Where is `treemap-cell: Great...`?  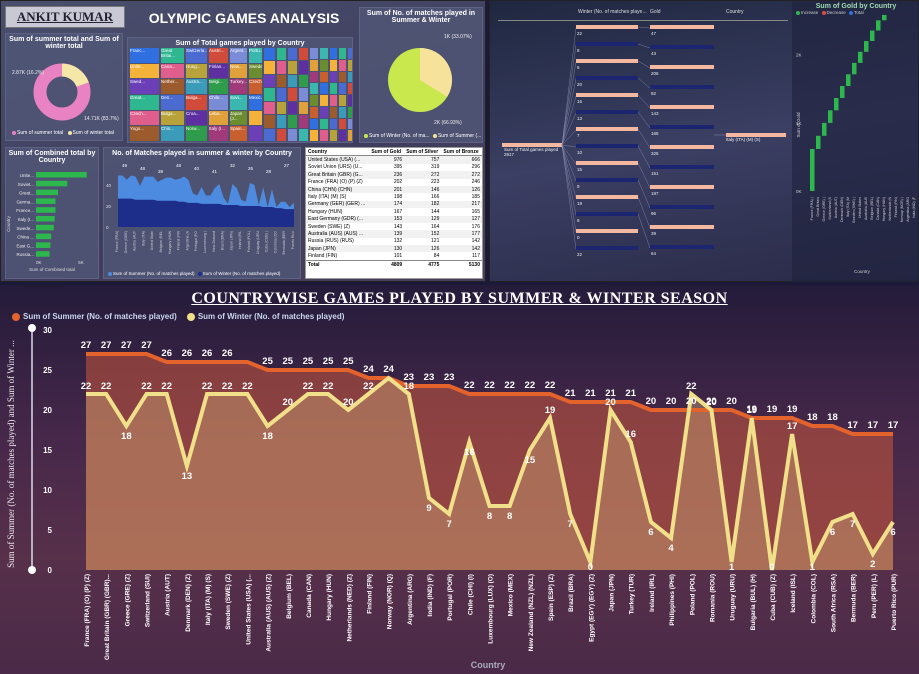
treemap-cell: Great... is located at coordinates (144, 102).